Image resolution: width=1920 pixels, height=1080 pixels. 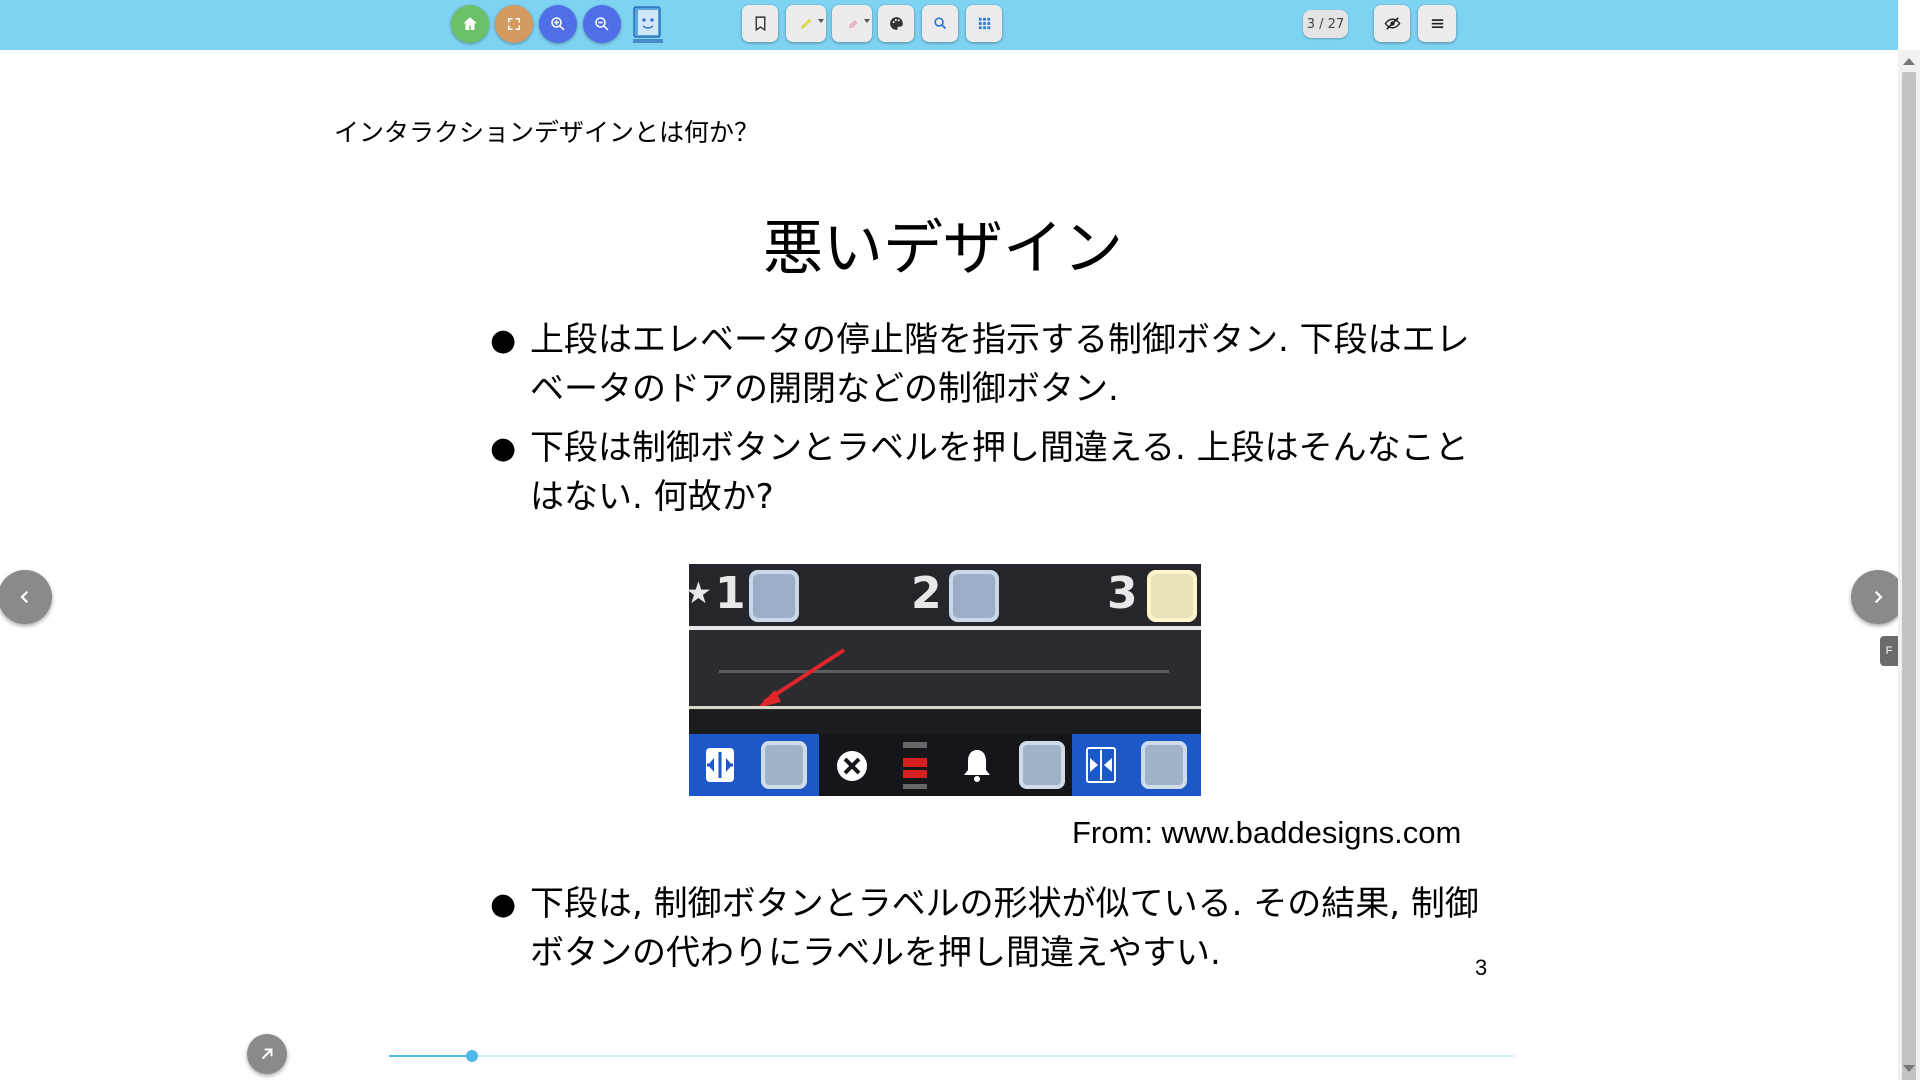 What do you see at coordinates (1042, 765) in the screenshot?
I see `bell-button` at bounding box center [1042, 765].